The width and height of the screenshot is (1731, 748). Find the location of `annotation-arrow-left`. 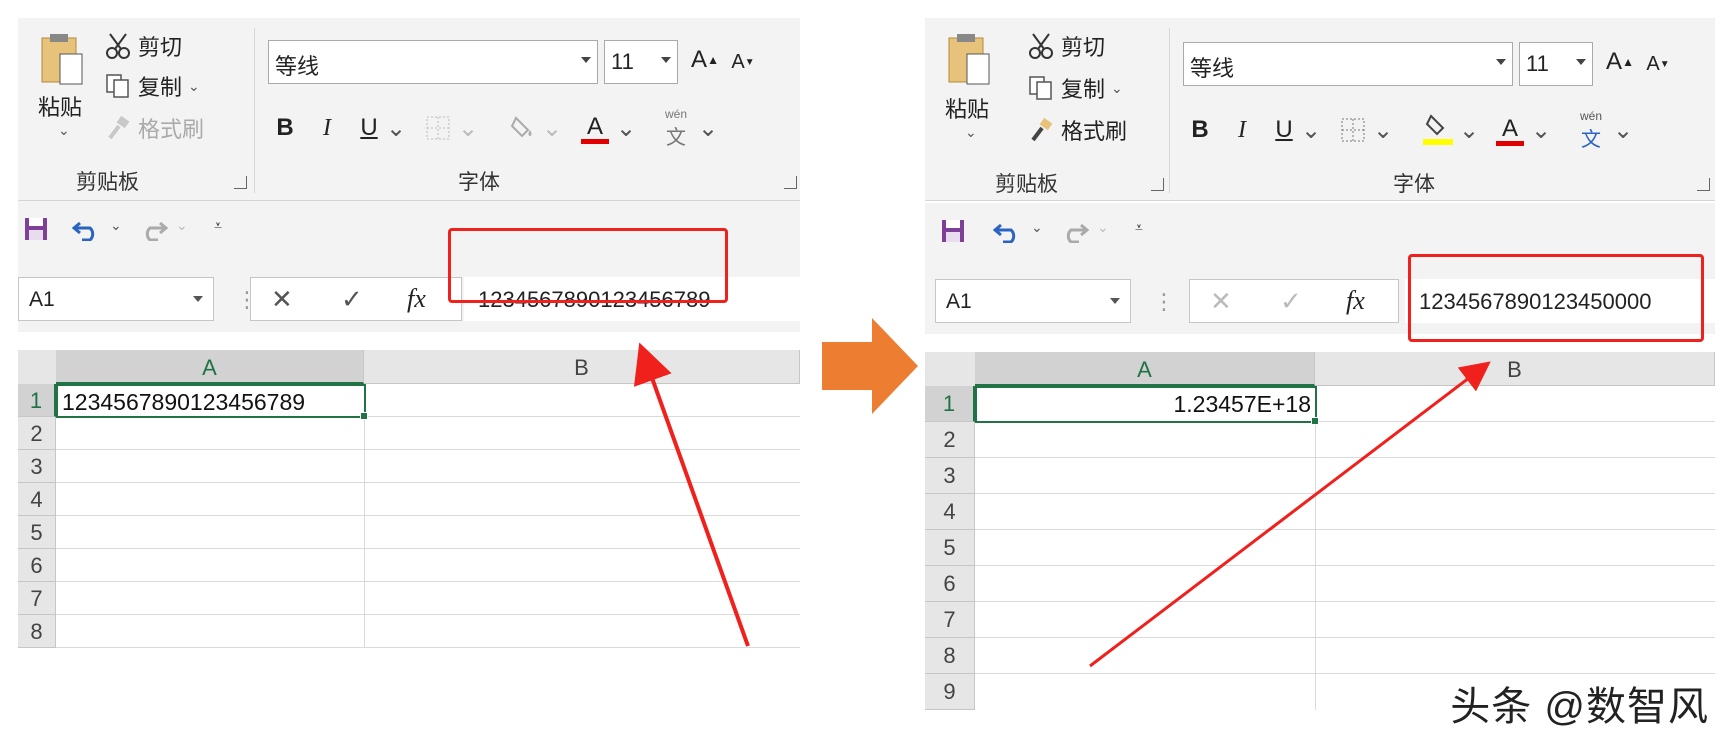

annotation-arrow-left is located at coordinates (691, 494).